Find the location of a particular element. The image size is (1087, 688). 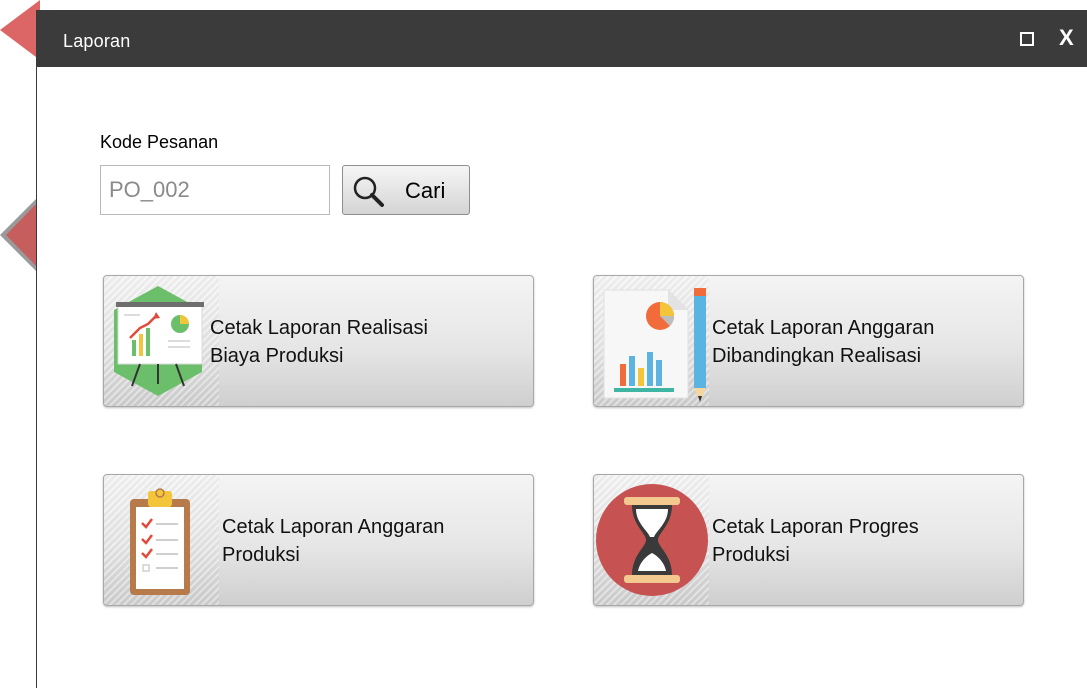

order-code-label: Kode Pesanan is located at coordinates (159, 142).